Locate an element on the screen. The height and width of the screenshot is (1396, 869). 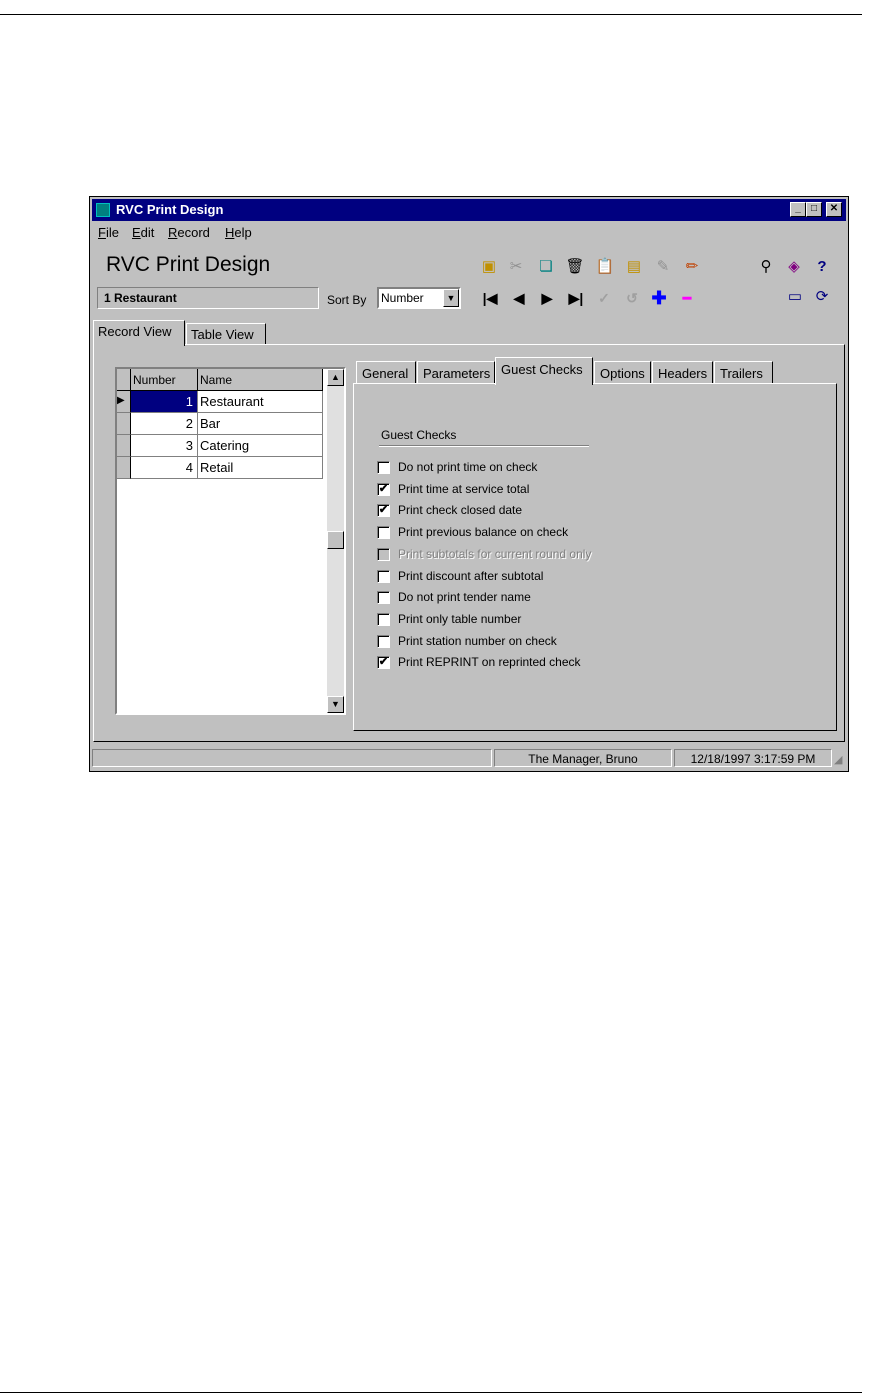
sort-by-label: Sort By is located at coordinates (347, 300).